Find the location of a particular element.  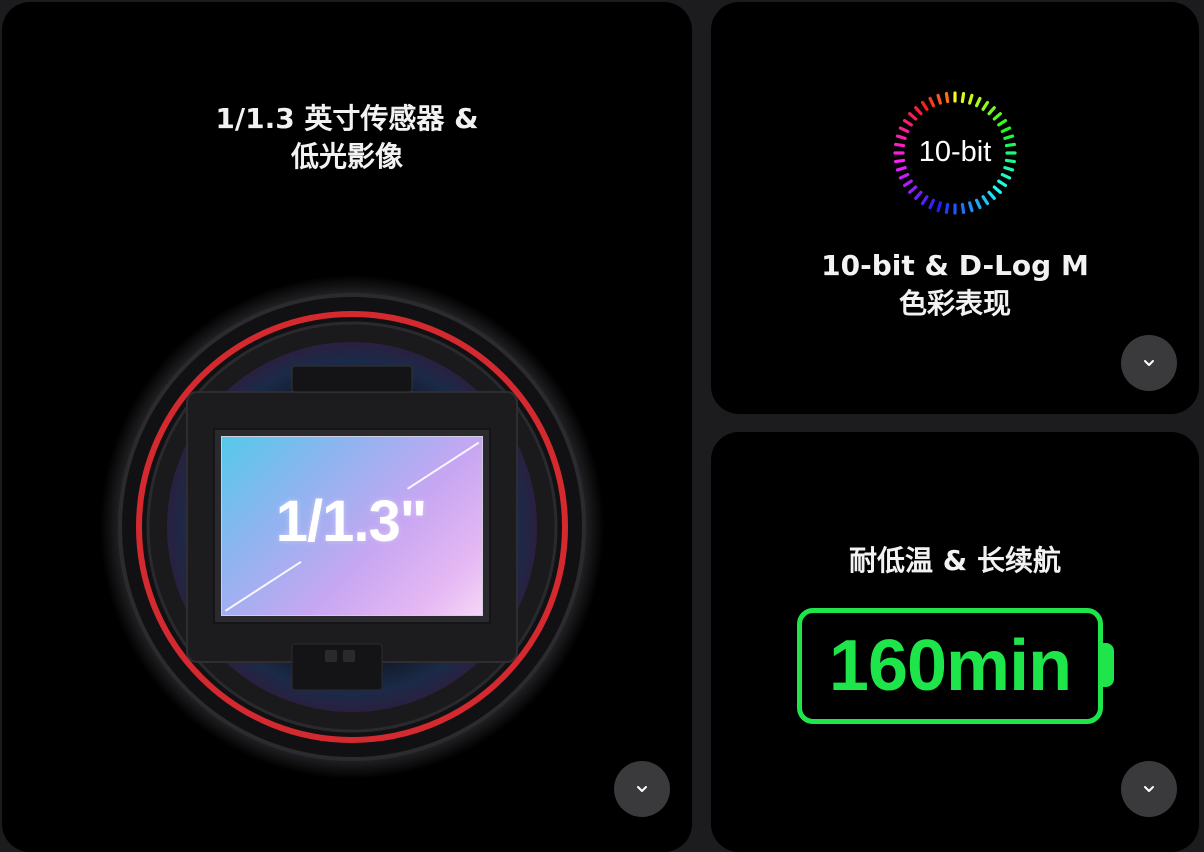

color-title-line2: 色彩表现 is located at coordinates (954, 303).